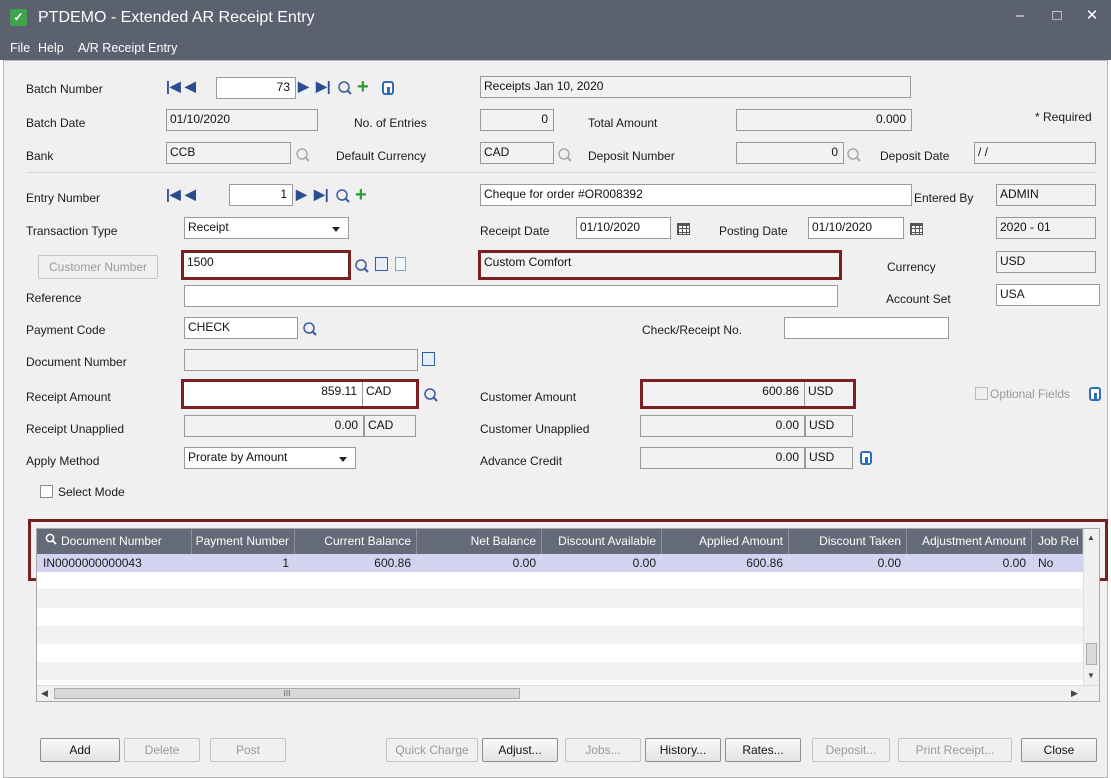 This screenshot has width=1111, height=778. I want to click on next-entry-icon: ▶, so click(301, 194).